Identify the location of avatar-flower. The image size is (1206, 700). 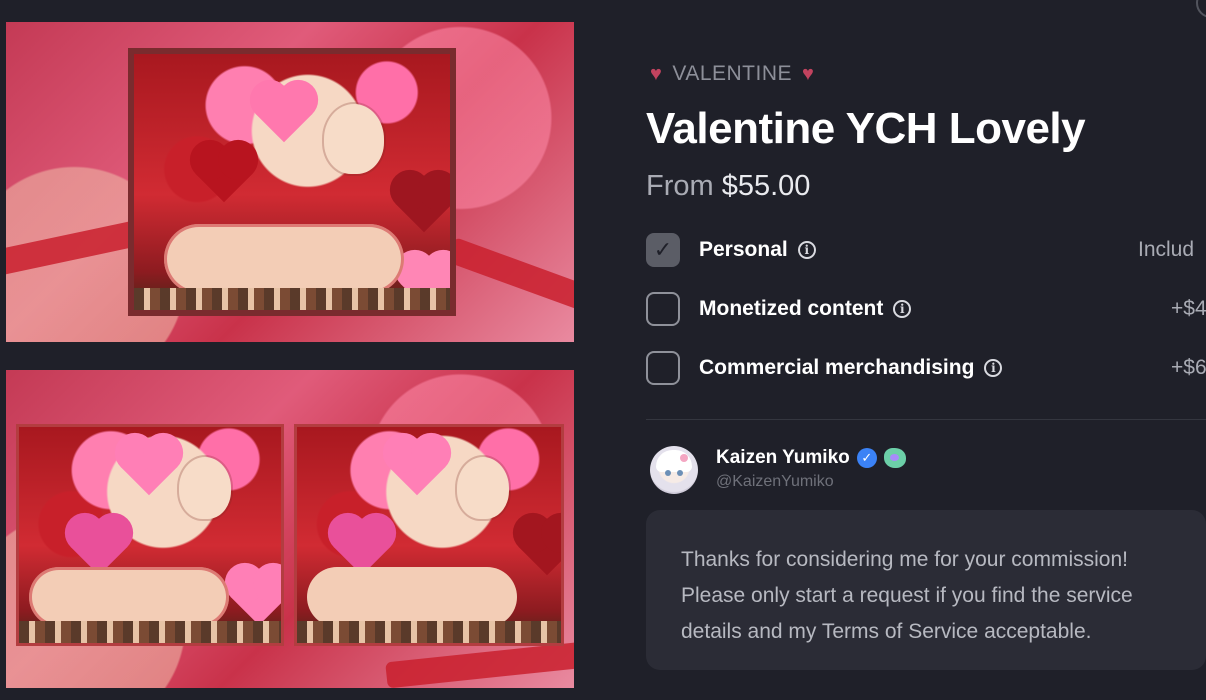
(684, 458).